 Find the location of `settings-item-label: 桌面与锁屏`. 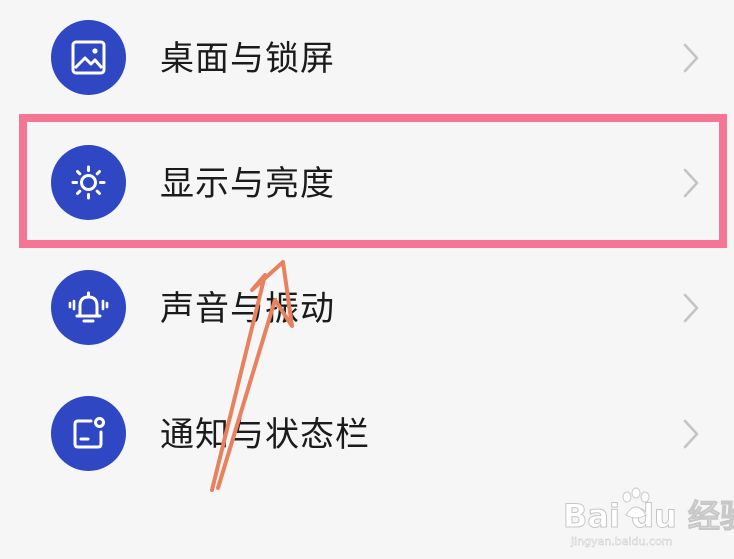

settings-item-label: 桌面与锁屏 is located at coordinates (247, 59).